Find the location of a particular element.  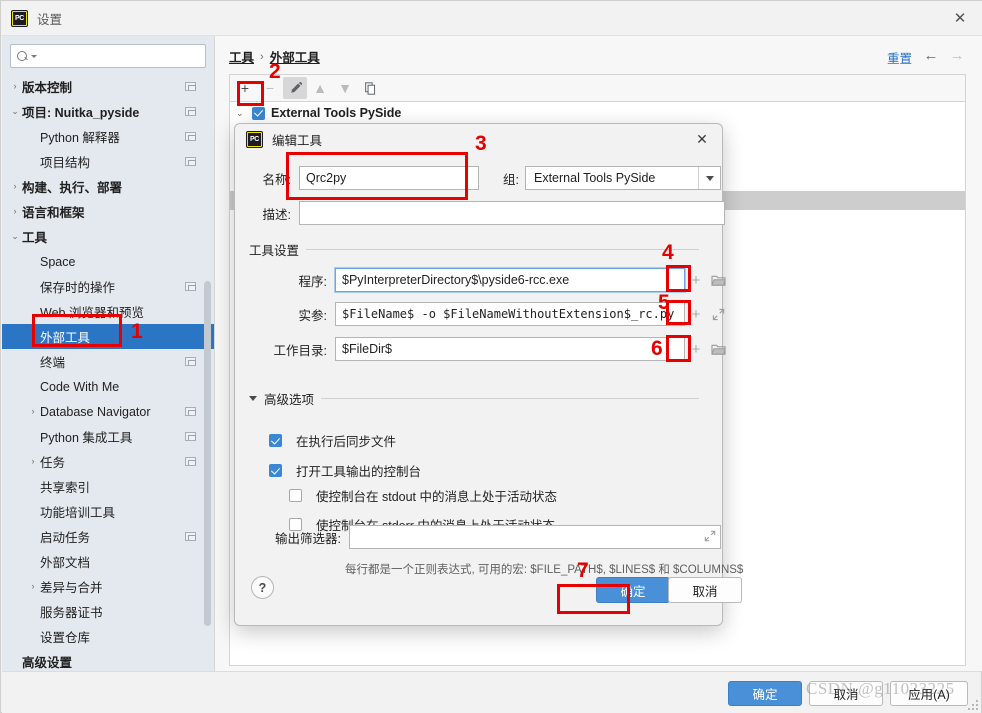

sidebar-item-7: Space is located at coordinates (108, 261).